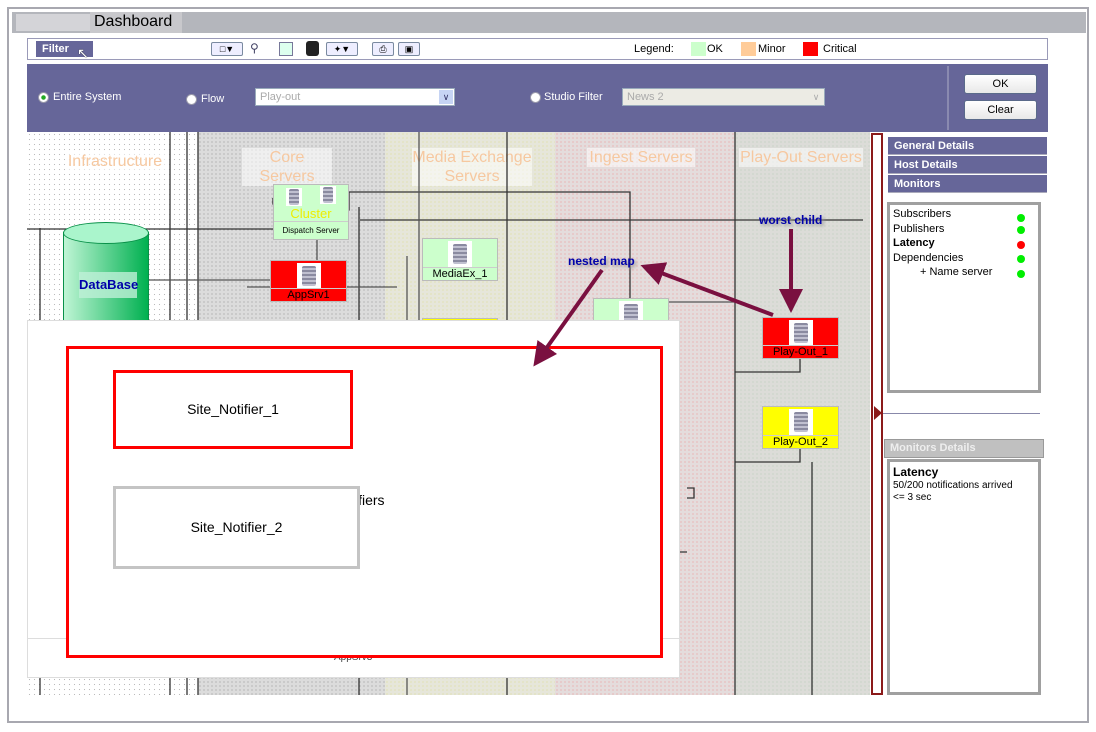 The height and width of the screenshot is (732, 1096). What do you see at coordinates (1021, 245) in the screenshot?
I see `status-critical-icon` at bounding box center [1021, 245].